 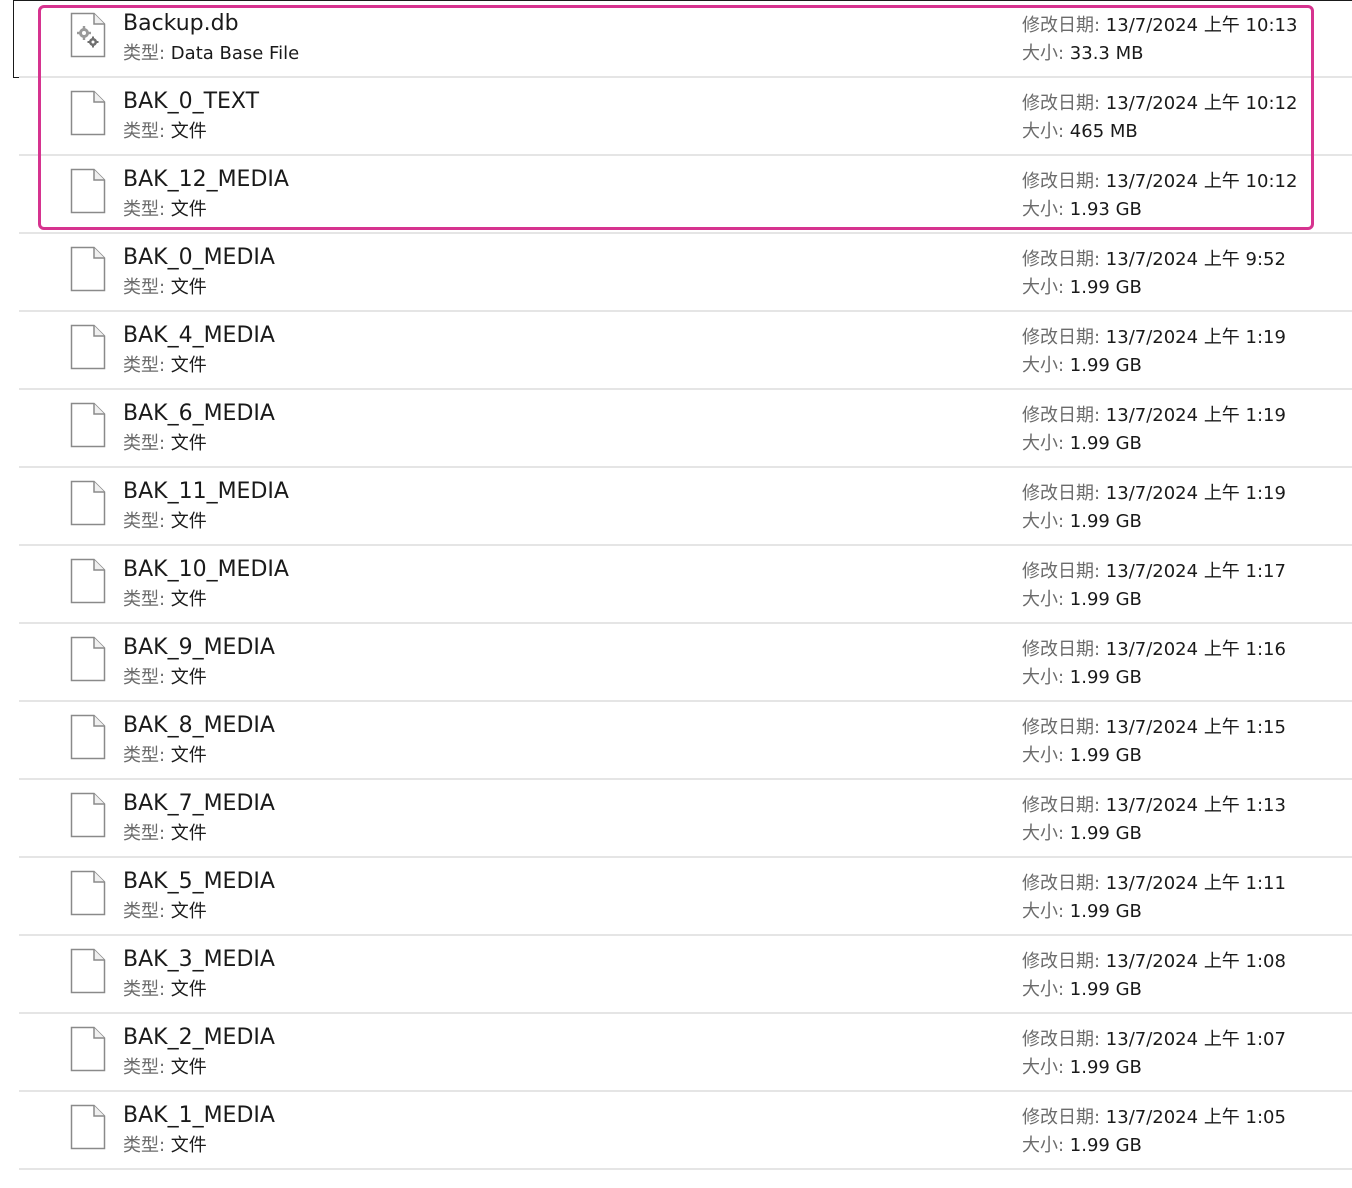 I want to click on size-value: 1.93 GB, so click(x=1105, y=209).